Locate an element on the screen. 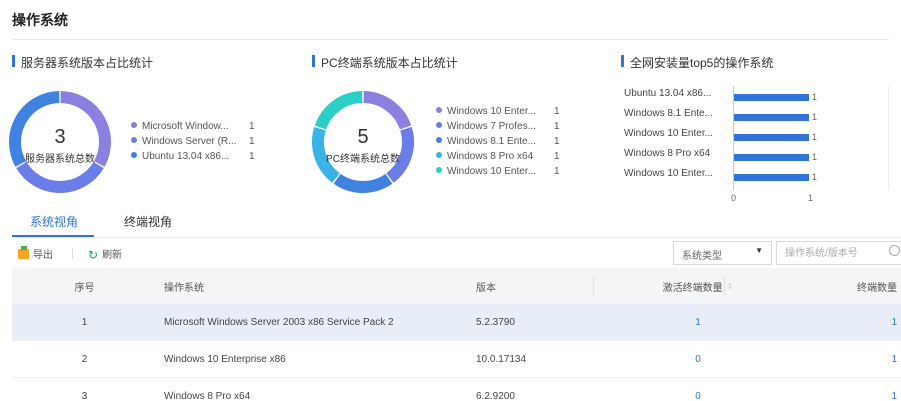 Image resolution: width=901 pixels, height=401 pixels. legend-item: Ubuntu 13.04 x86... 1 is located at coordinates (193, 157).